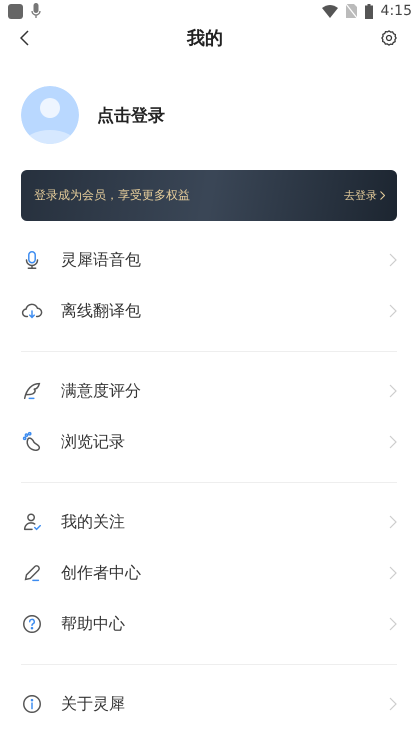  Describe the element at coordinates (209, 442) in the screenshot. I see `menu-item: 浏览记录` at that location.